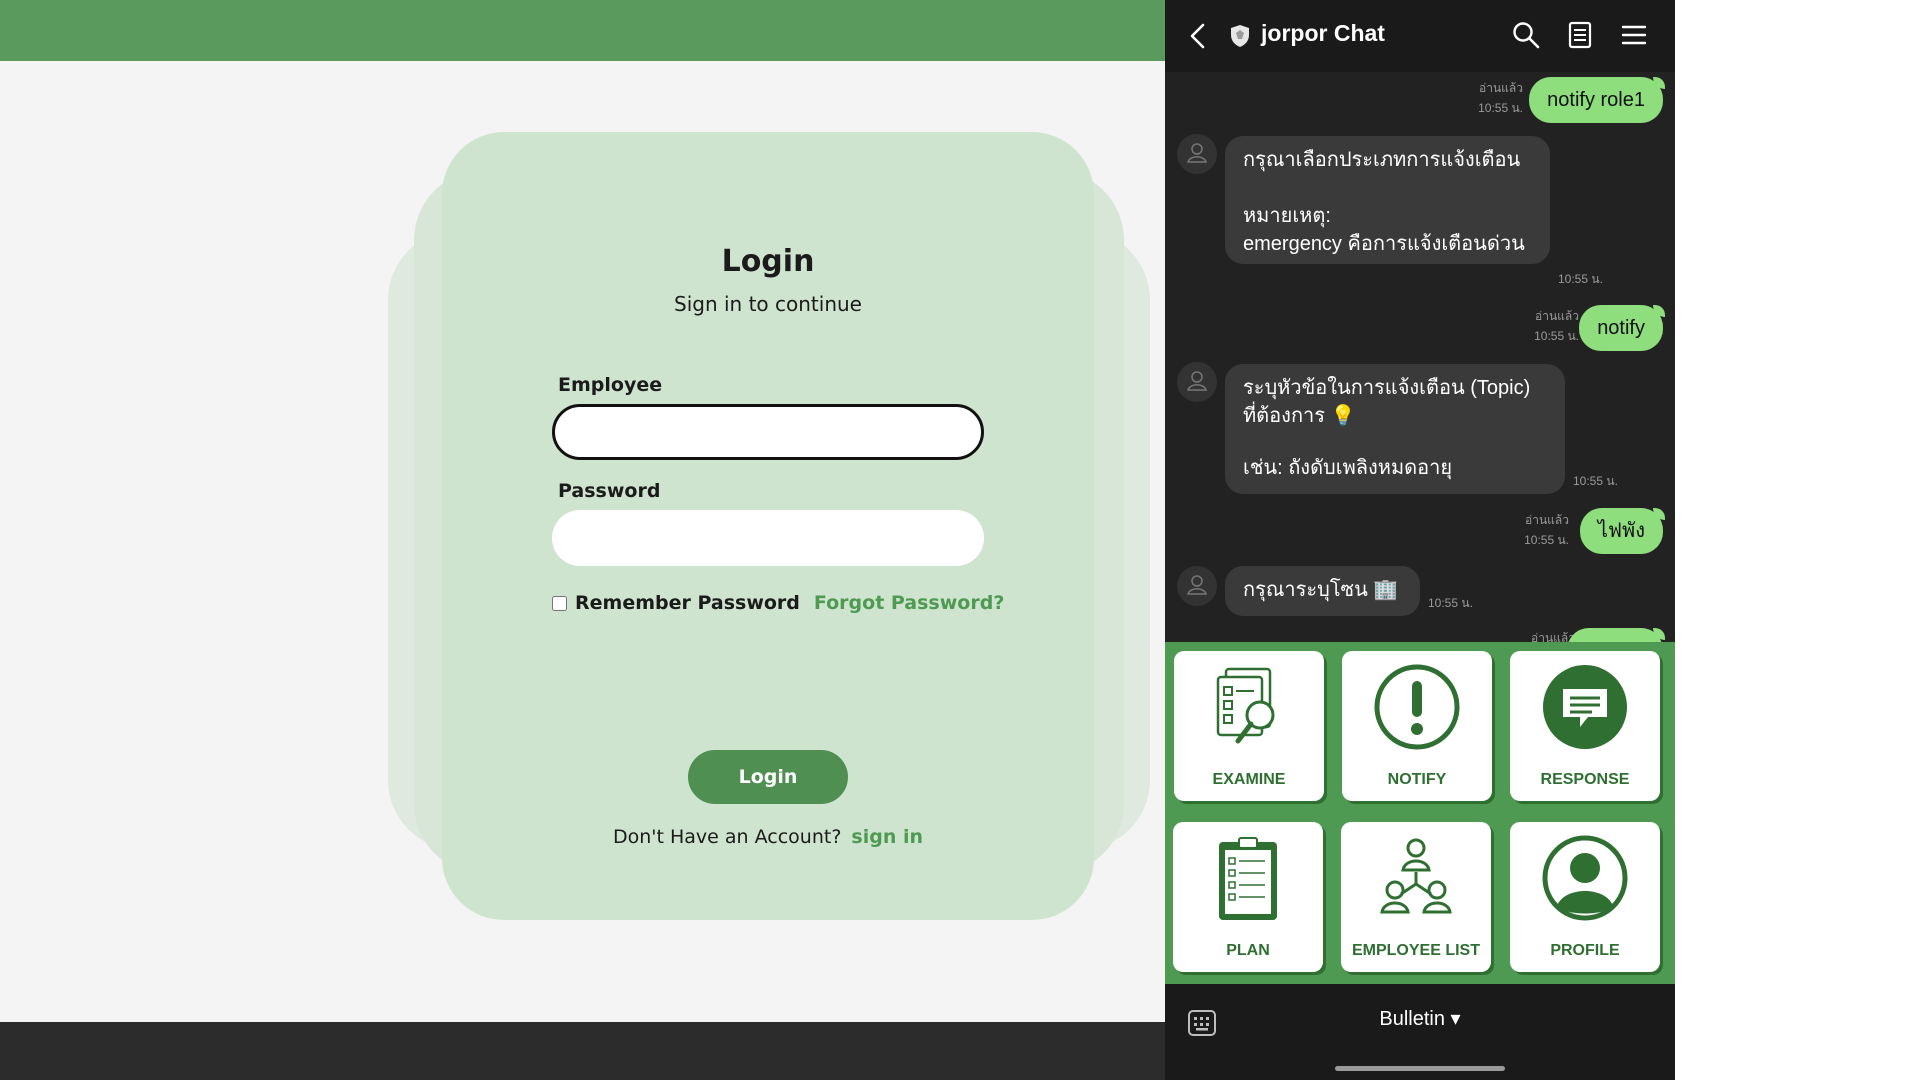  I want to click on home-indicator, so click(1420, 1068).